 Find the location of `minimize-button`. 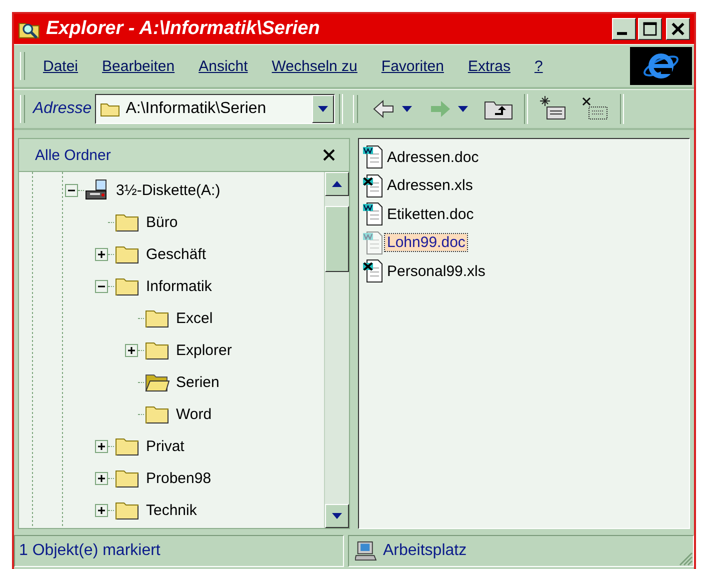

minimize-button is located at coordinates (624, 29).